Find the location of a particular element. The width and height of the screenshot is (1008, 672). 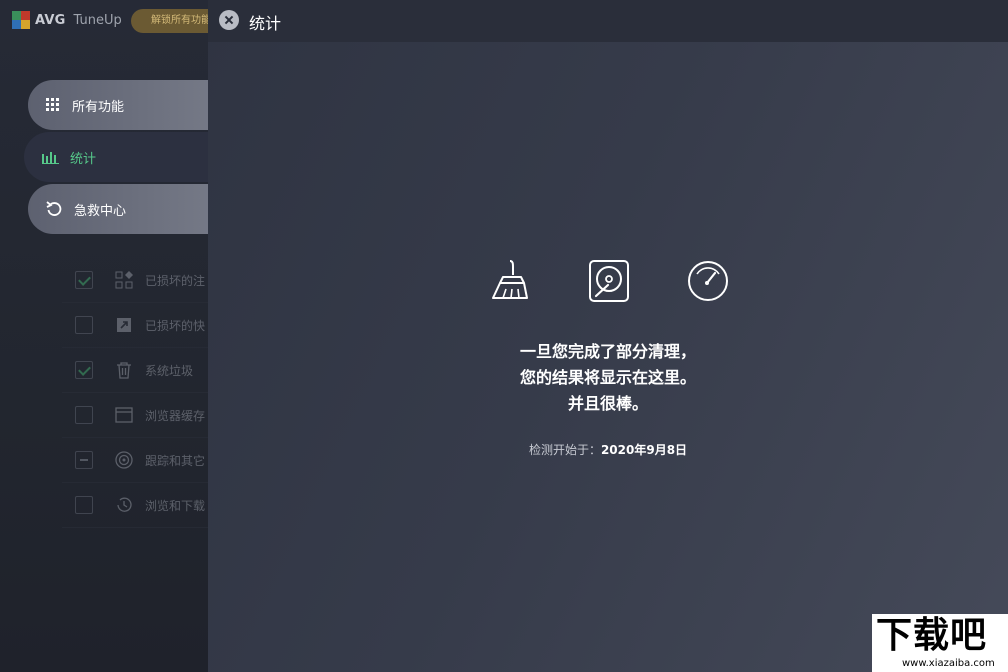

list-item-label: 系统垃圾 is located at coordinates (169, 371).